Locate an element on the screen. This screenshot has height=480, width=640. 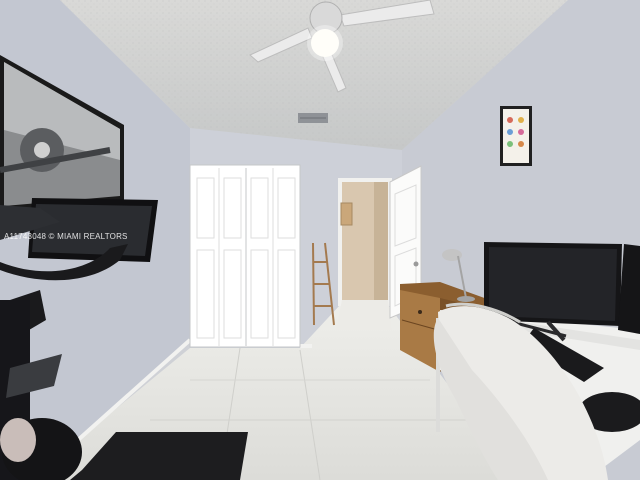
photo-watermark: A11743048 © MIAMI REALTORS is located at coordinates (66, 236).